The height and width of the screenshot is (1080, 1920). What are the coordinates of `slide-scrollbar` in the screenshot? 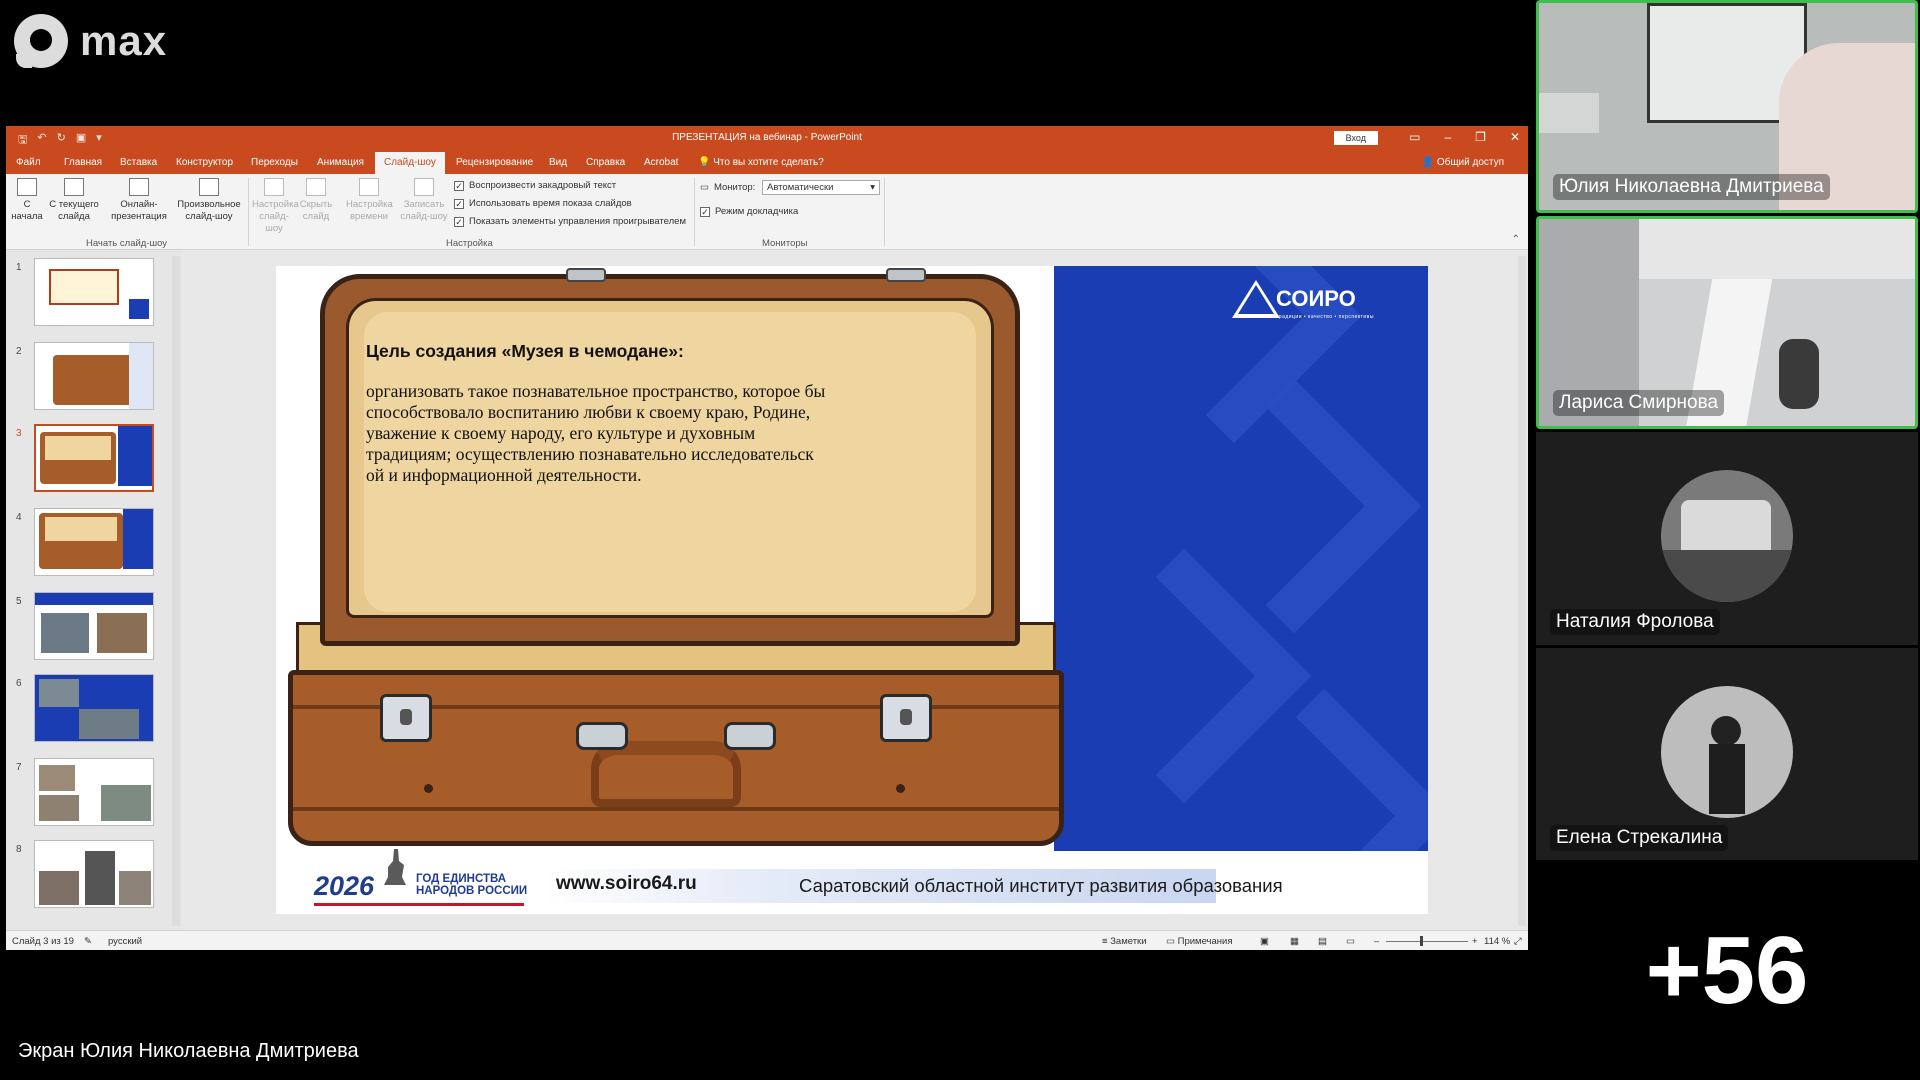 It's located at (1522, 591).